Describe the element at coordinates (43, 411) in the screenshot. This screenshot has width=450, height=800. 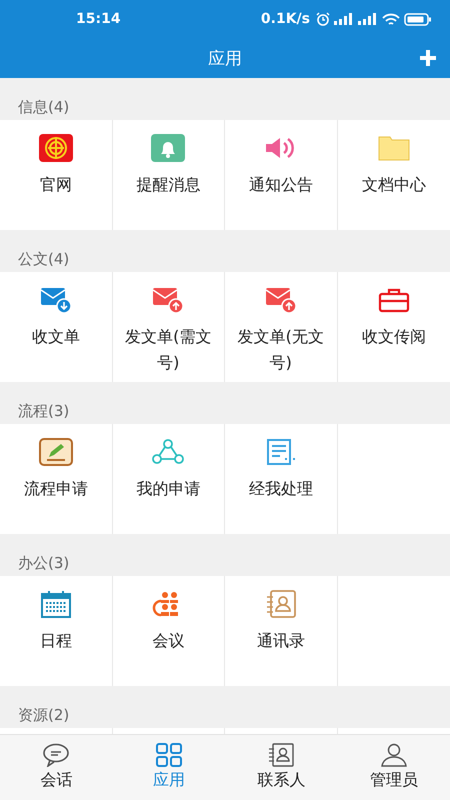
I see `section-title: 流程(3)` at that location.